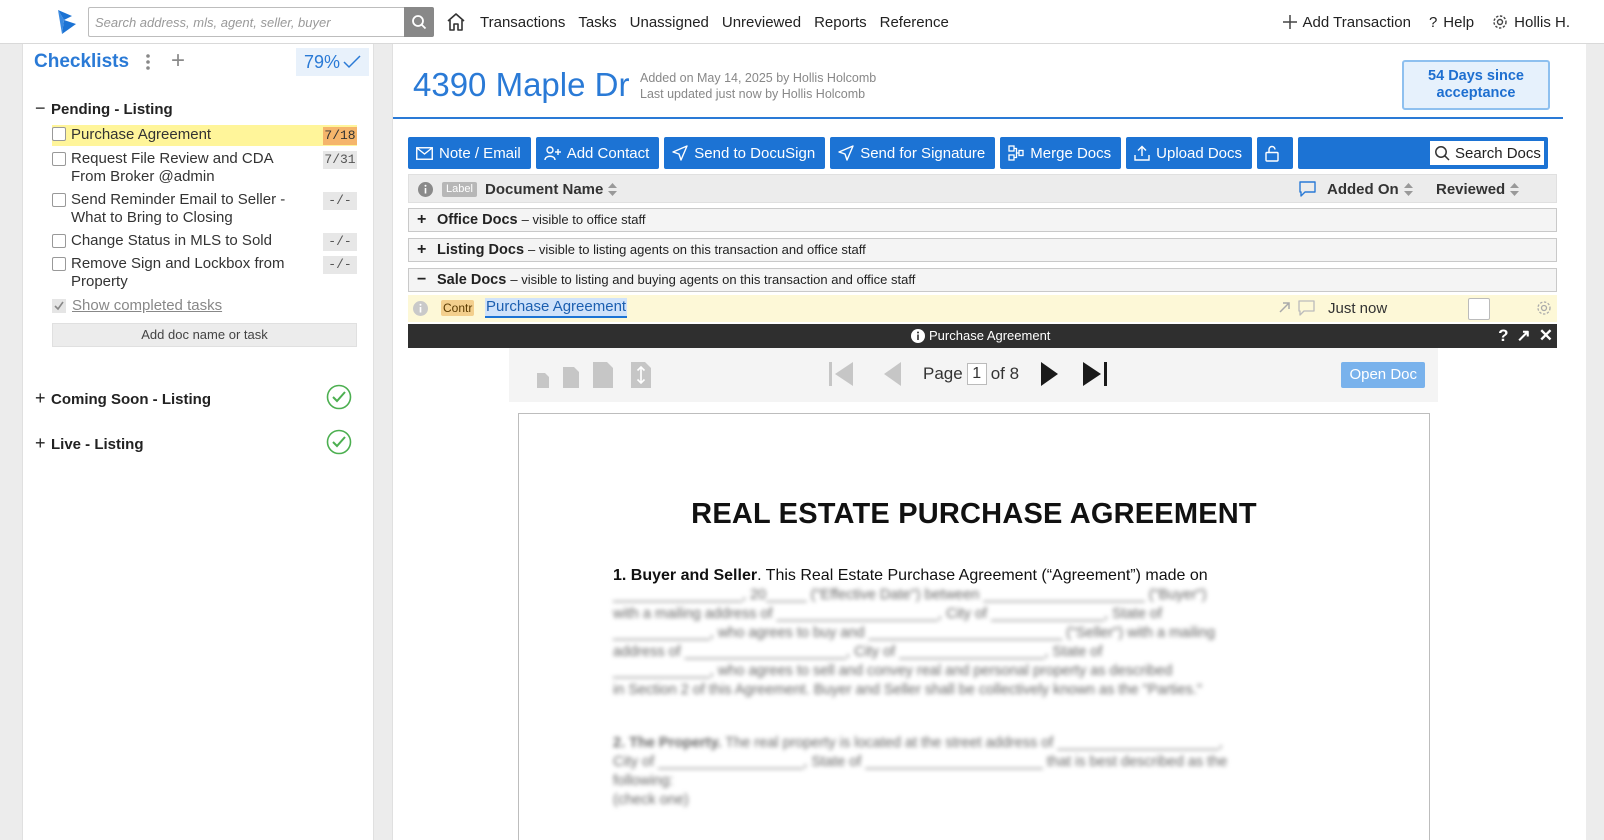 The image size is (1604, 840). I want to click on page-number-input, so click(976, 374).